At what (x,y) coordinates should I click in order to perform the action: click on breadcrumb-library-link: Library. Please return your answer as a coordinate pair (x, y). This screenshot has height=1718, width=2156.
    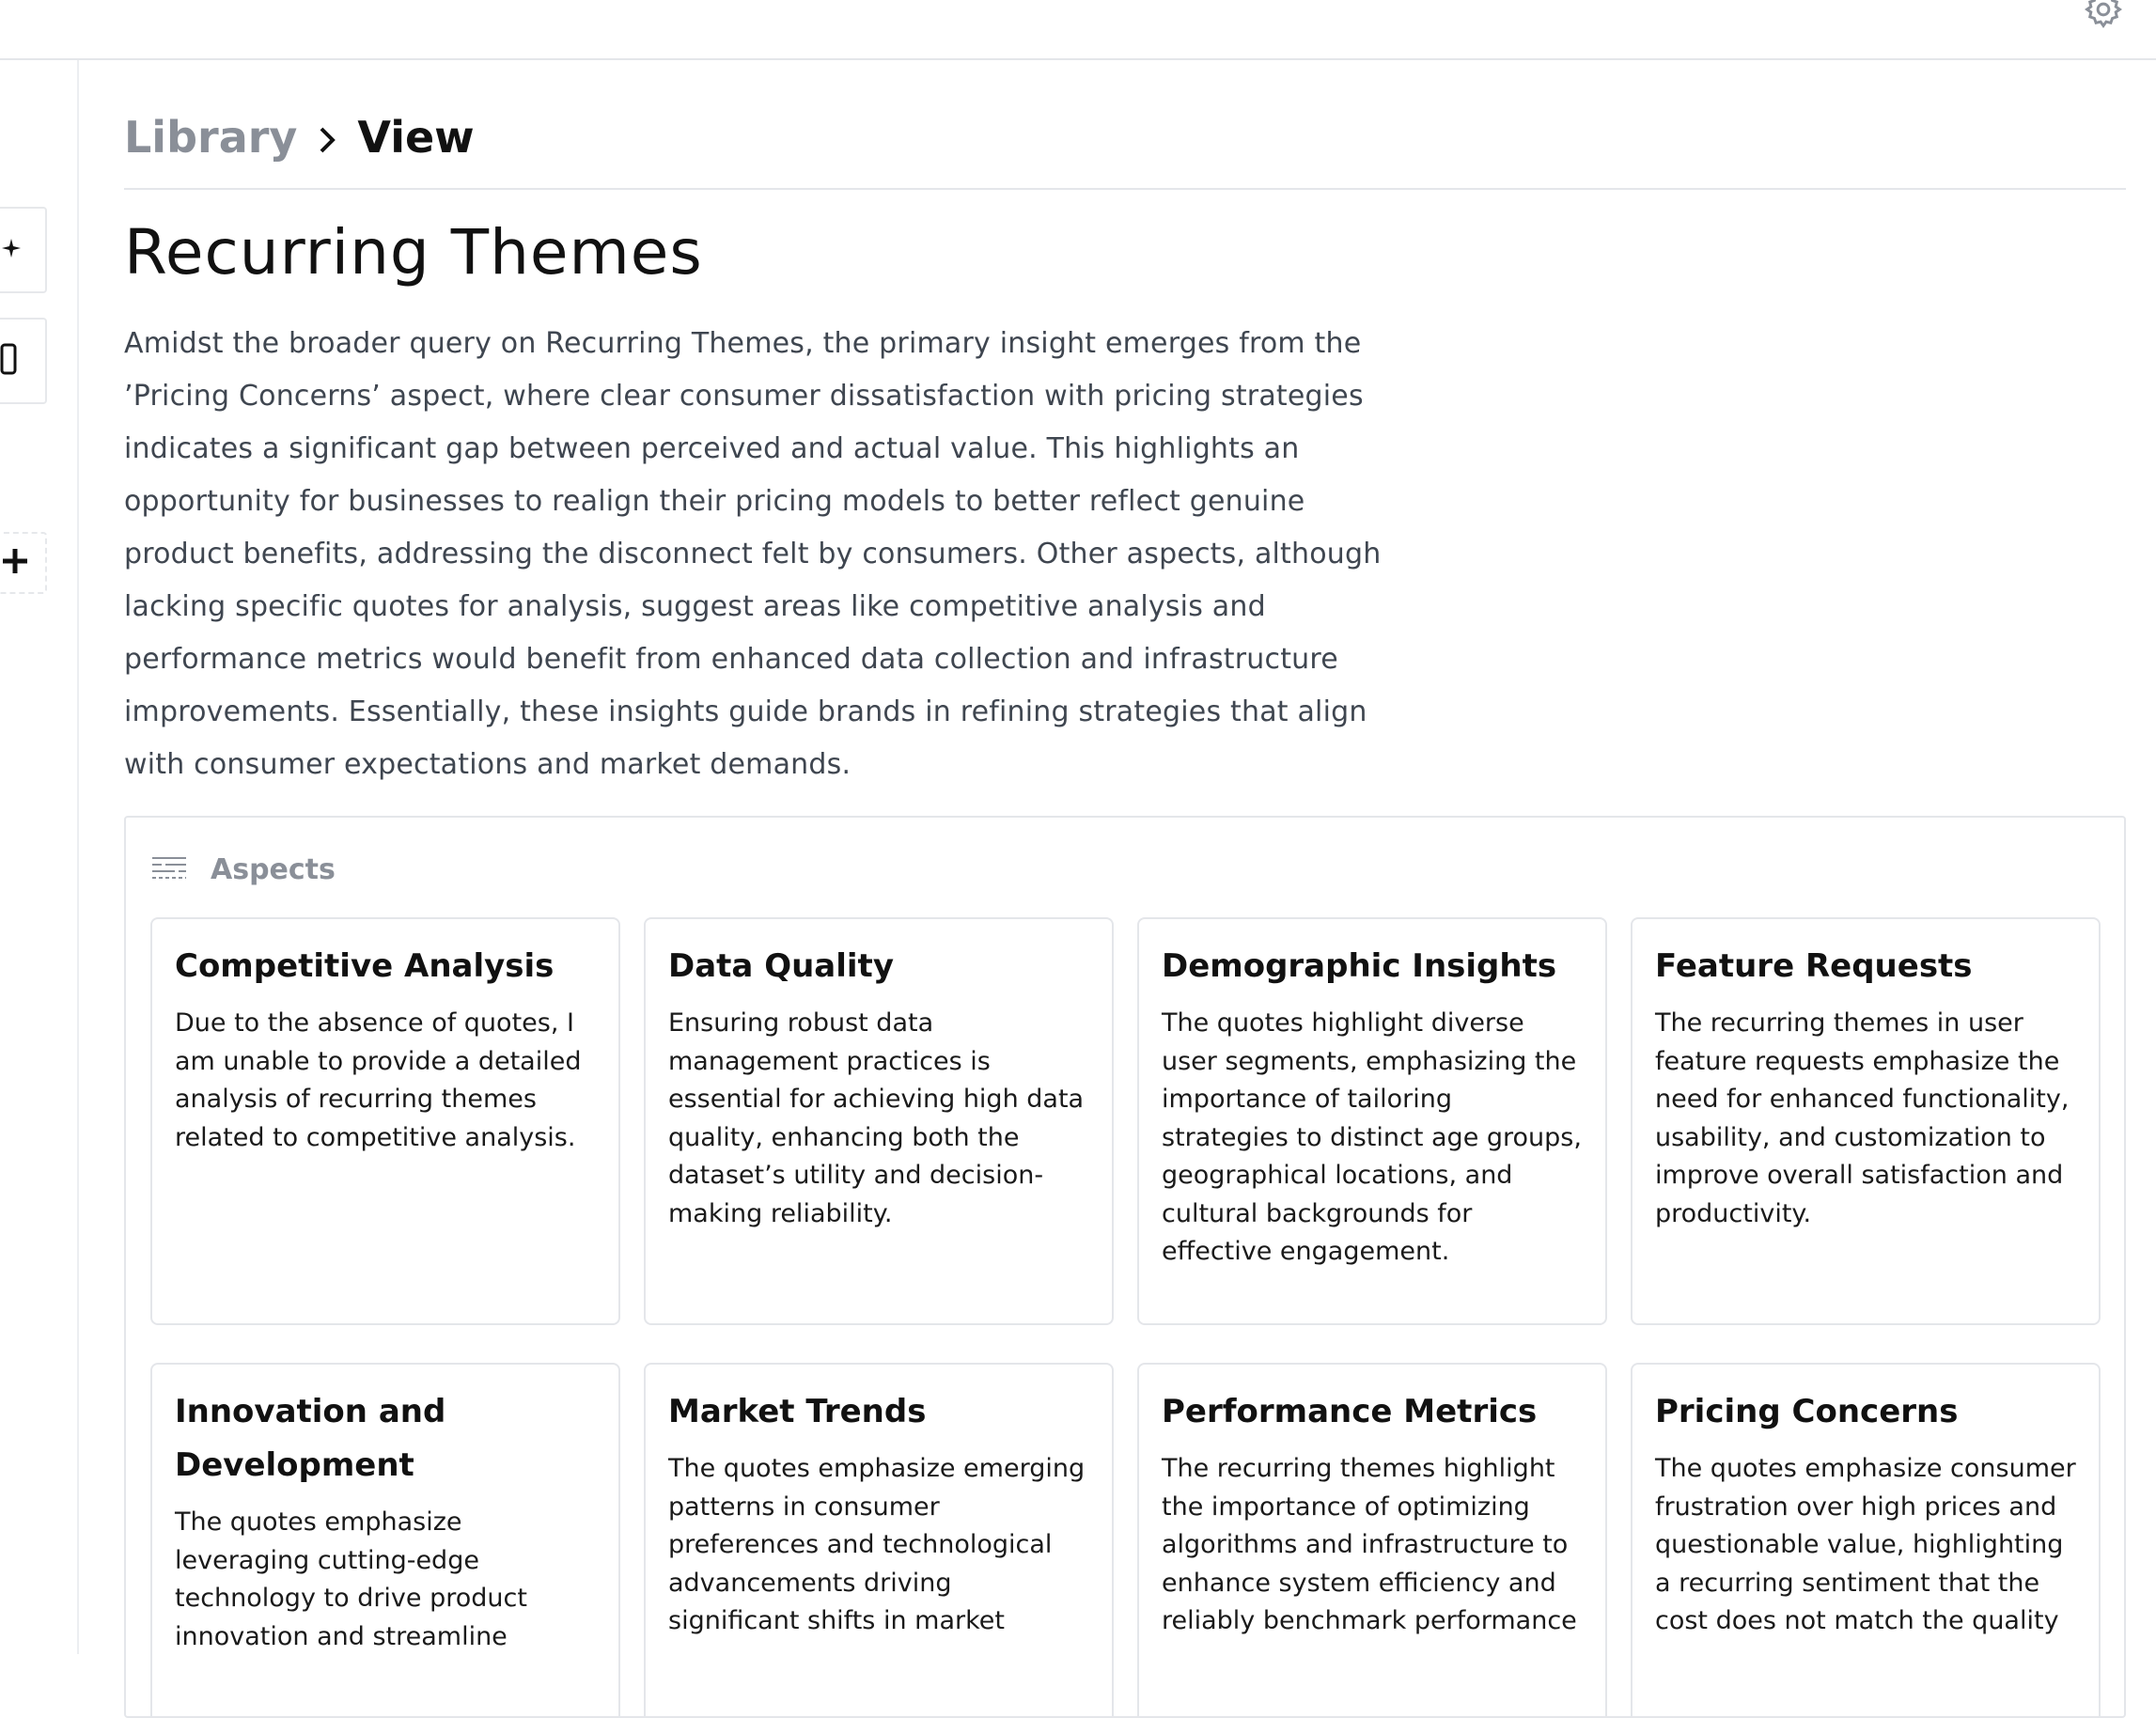
    Looking at the image, I should click on (210, 137).